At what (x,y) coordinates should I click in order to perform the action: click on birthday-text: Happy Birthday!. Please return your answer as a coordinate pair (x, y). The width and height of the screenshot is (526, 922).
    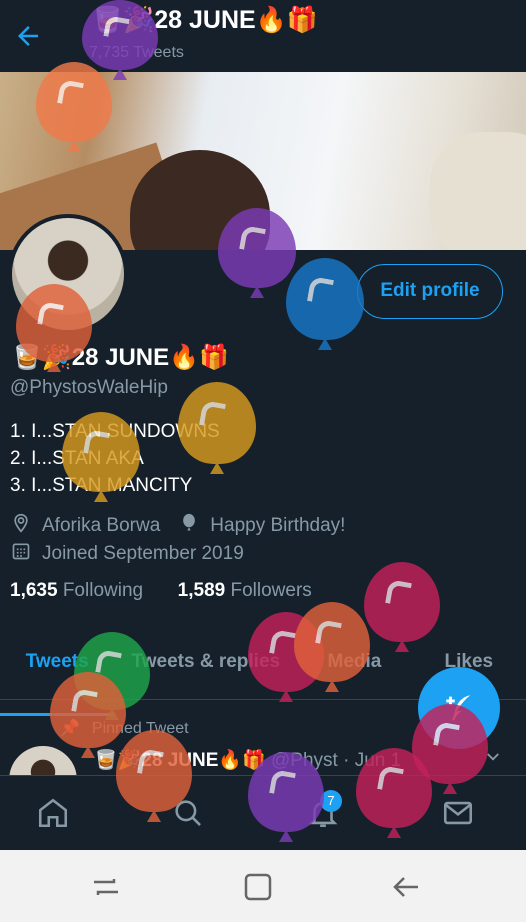
    Looking at the image, I should click on (278, 525).